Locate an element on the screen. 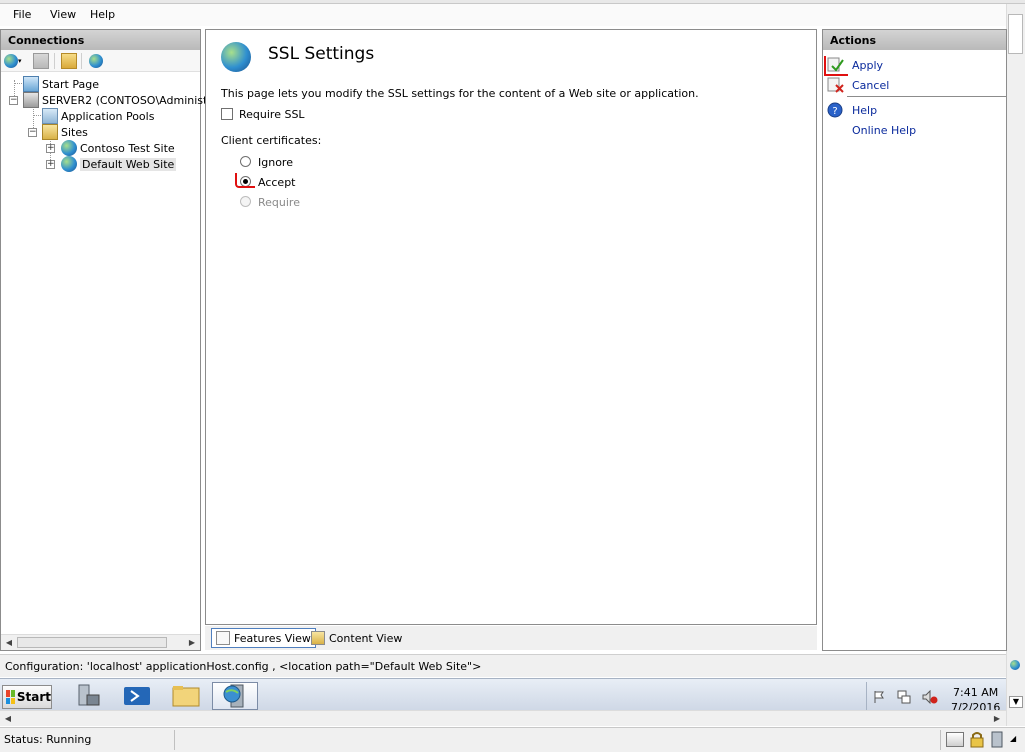  accept-label: Accept is located at coordinates (277, 182).